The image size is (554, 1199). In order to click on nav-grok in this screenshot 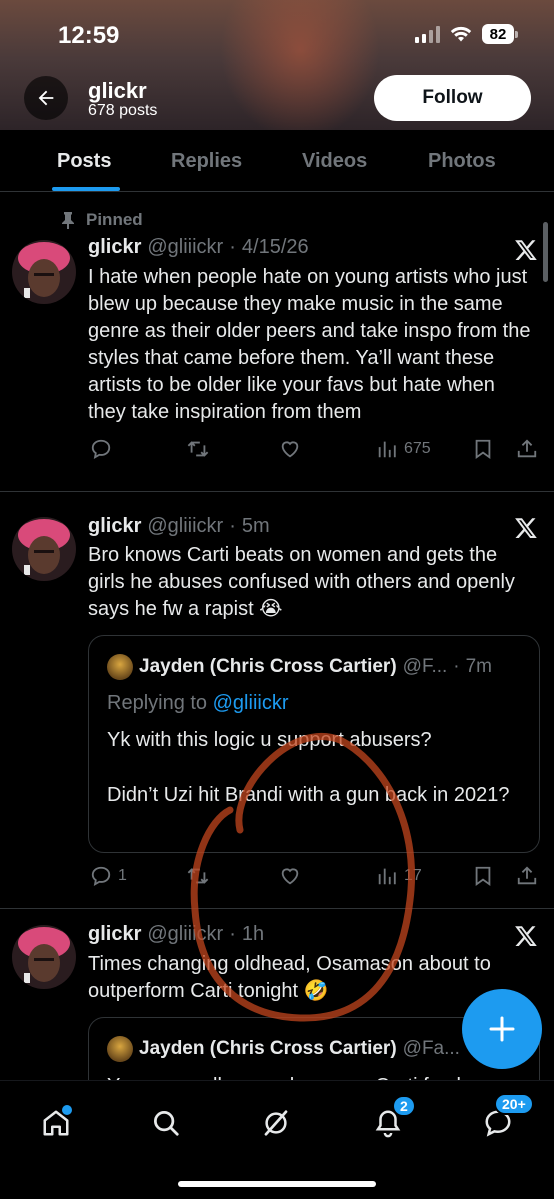, I will do `click(276, 1123)`.